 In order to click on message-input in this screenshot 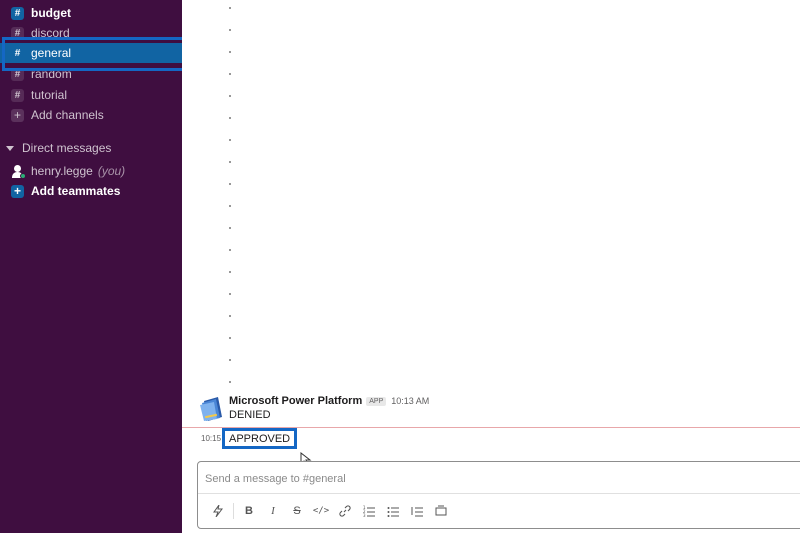, I will do `click(500, 479)`.